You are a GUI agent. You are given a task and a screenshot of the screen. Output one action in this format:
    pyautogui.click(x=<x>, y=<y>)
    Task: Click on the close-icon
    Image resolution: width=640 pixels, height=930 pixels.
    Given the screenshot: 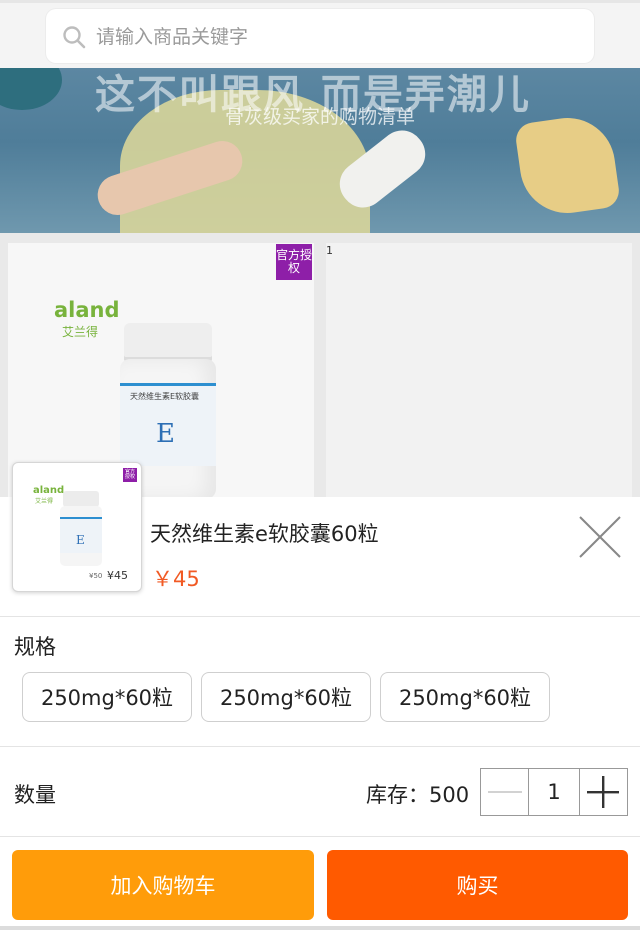 What is the action you would take?
    pyautogui.click(x=600, y=537)
    